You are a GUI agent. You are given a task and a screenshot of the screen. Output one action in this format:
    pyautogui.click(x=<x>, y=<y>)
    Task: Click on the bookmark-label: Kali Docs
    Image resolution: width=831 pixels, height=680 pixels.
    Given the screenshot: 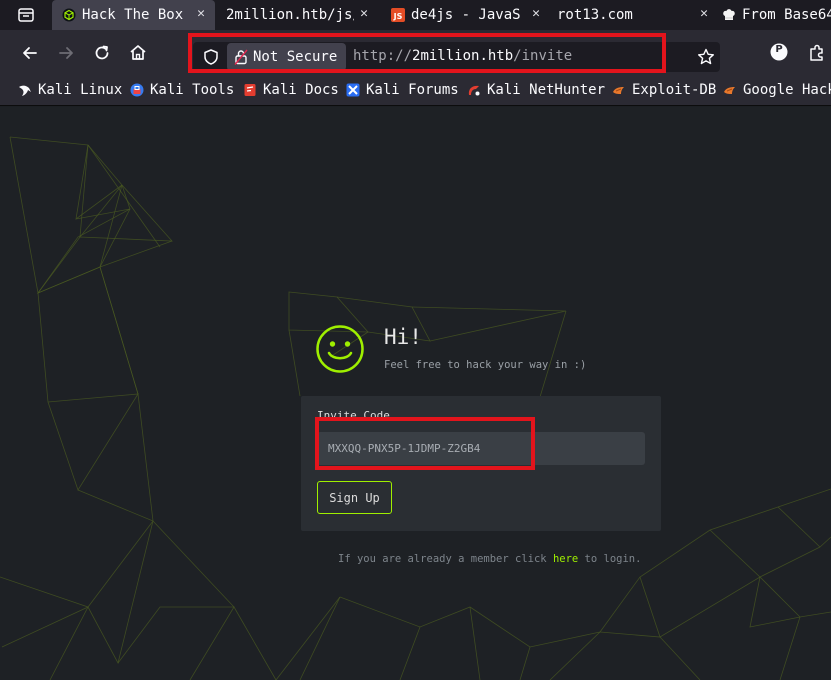 What is the action you would take?
    pyautogui.click(x=301, y=90)
    